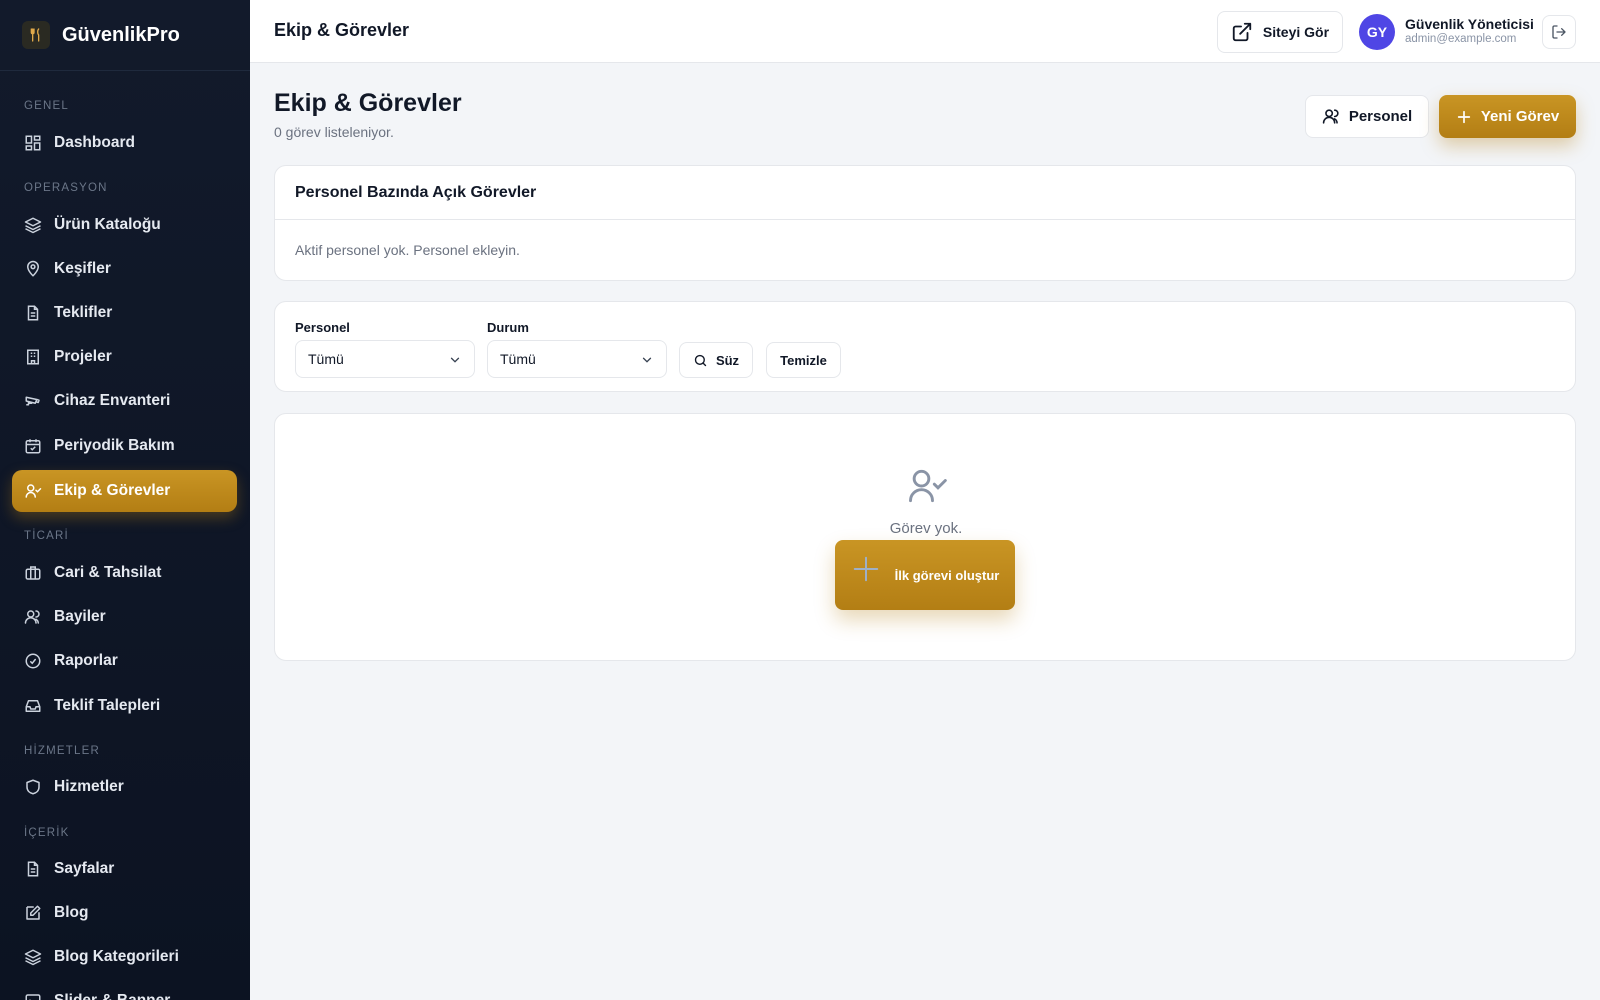  Describe the element at coordinates (82, 268) in the screenshot. I see `sidebar-item-label: Keşifler` at that location.